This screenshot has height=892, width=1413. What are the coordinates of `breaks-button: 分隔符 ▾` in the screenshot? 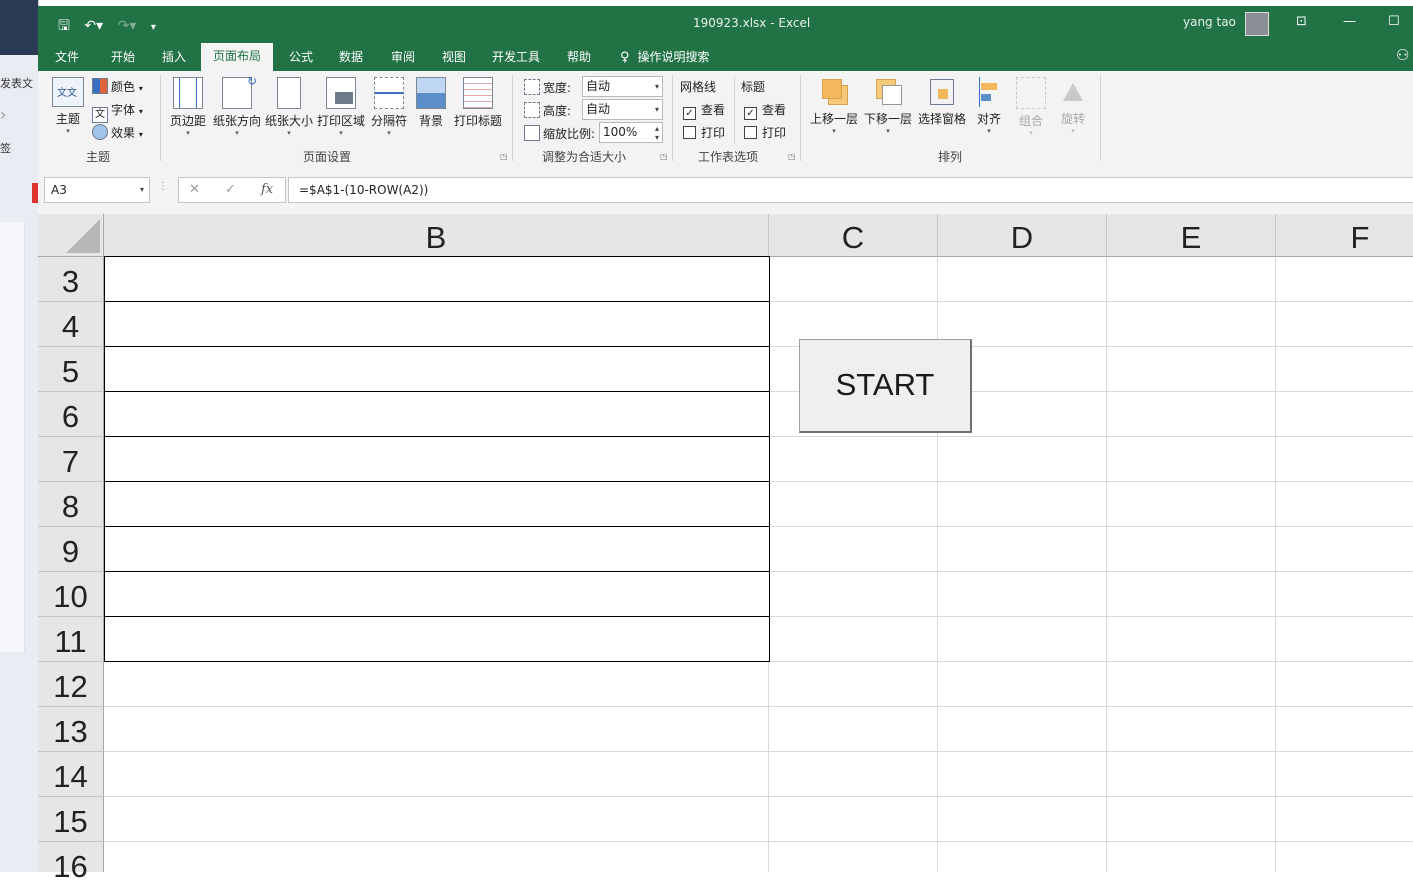 It's located at (389, 107).